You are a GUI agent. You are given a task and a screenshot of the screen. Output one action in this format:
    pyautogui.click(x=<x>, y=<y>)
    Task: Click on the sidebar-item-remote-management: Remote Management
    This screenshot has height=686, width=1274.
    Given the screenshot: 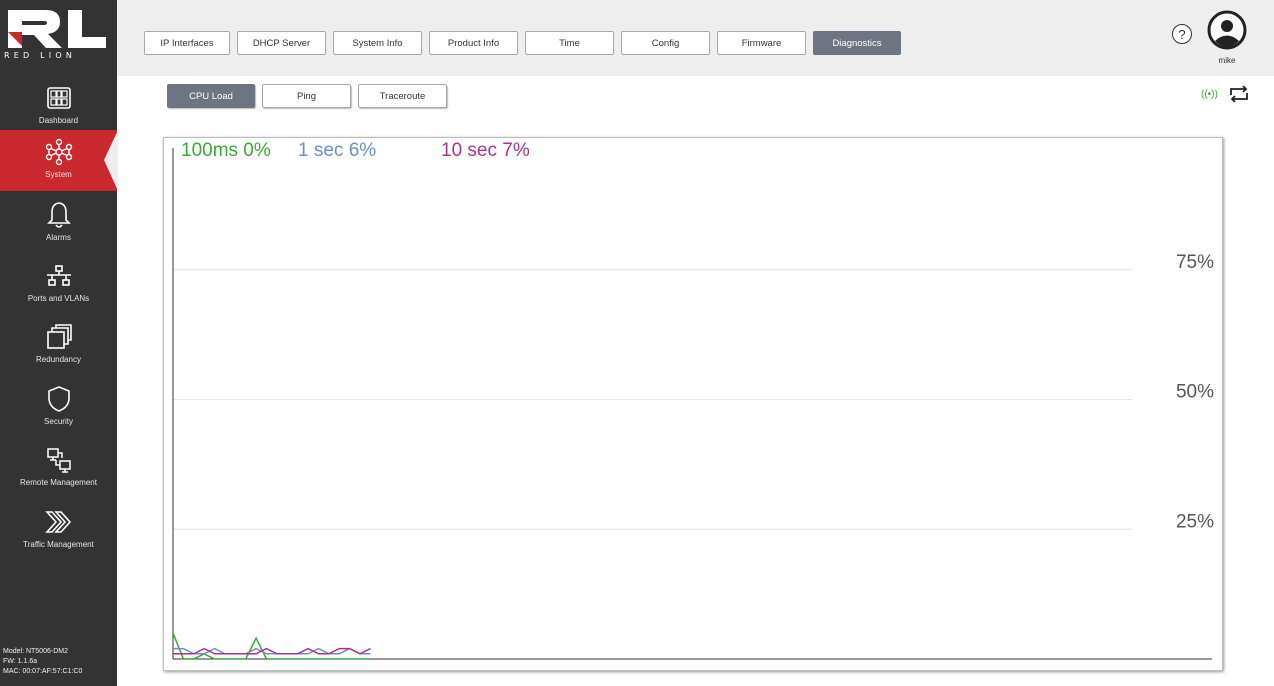 What is the action you would take?
    pyautogui.click(x=58, y=468)
    